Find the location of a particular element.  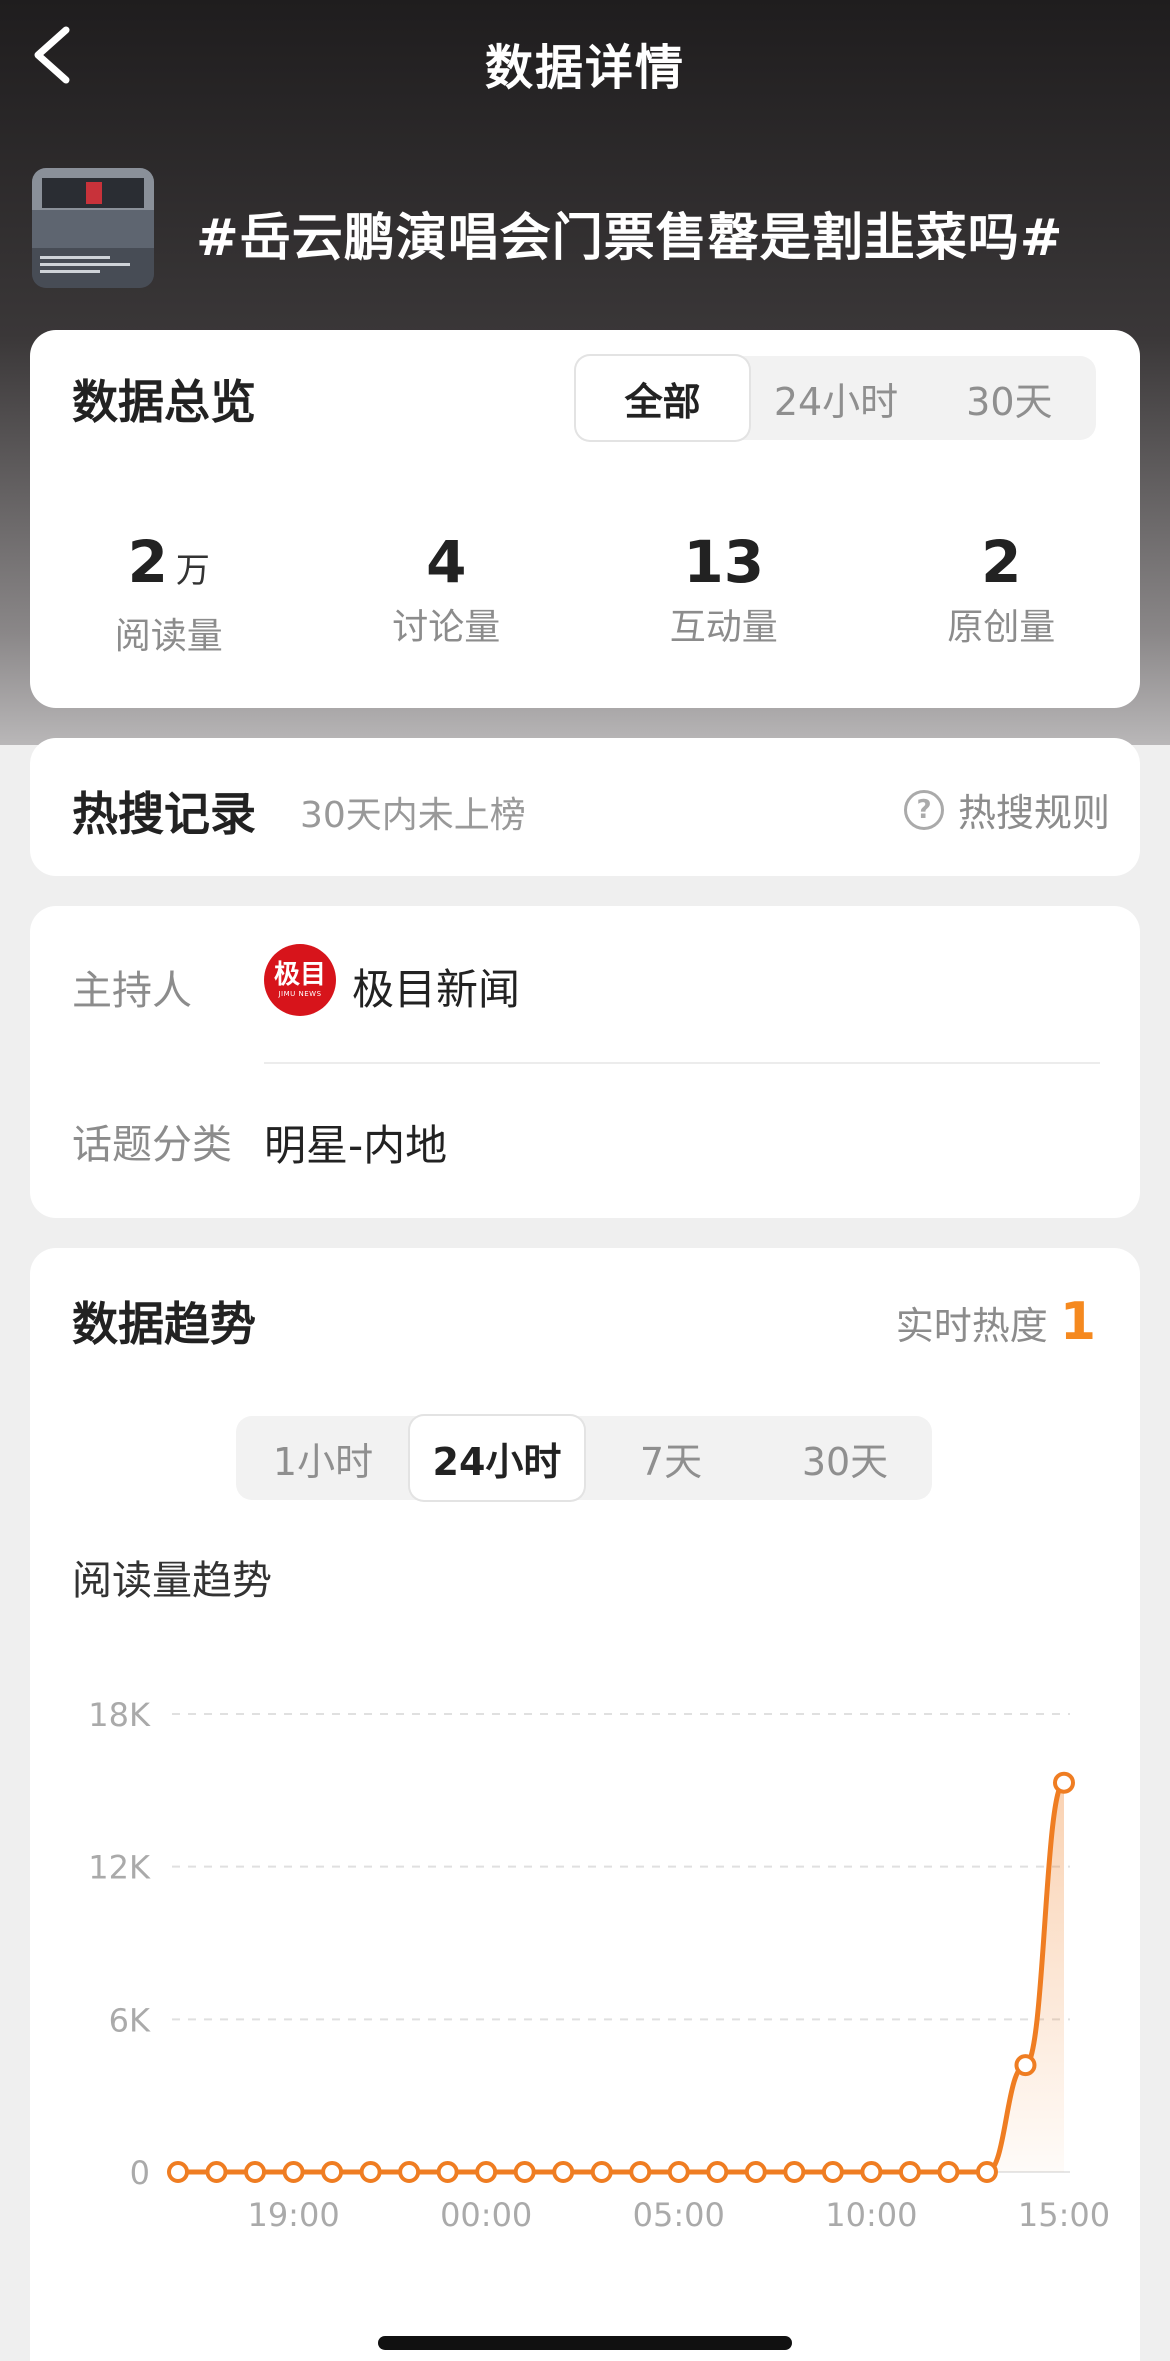

topic-info-card: 主持人 极目 JIMU NEWS 极目新闻 话题分类 明星-内地 is located at coordinates (585, 1062).